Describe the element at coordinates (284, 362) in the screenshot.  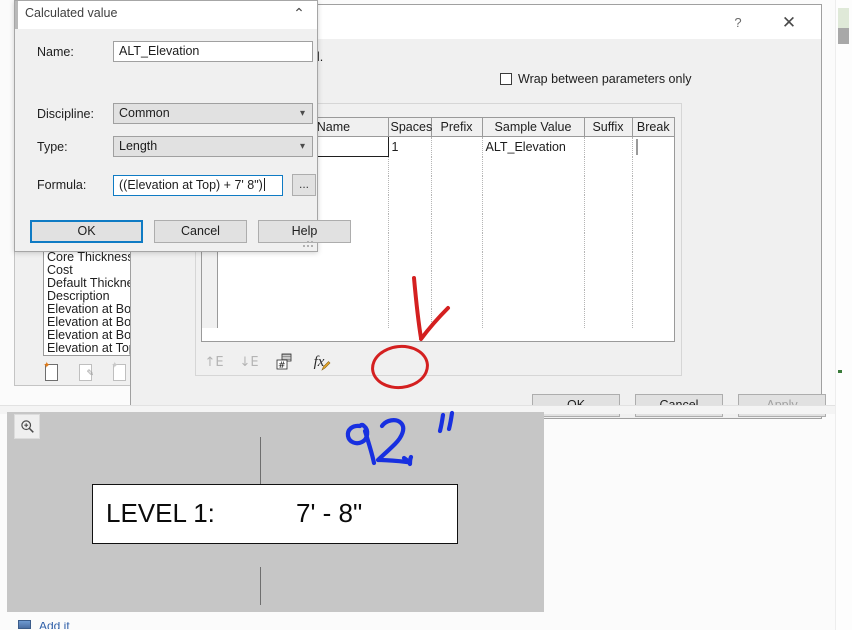
I see `add-calculated-value-icon: #` at that location.